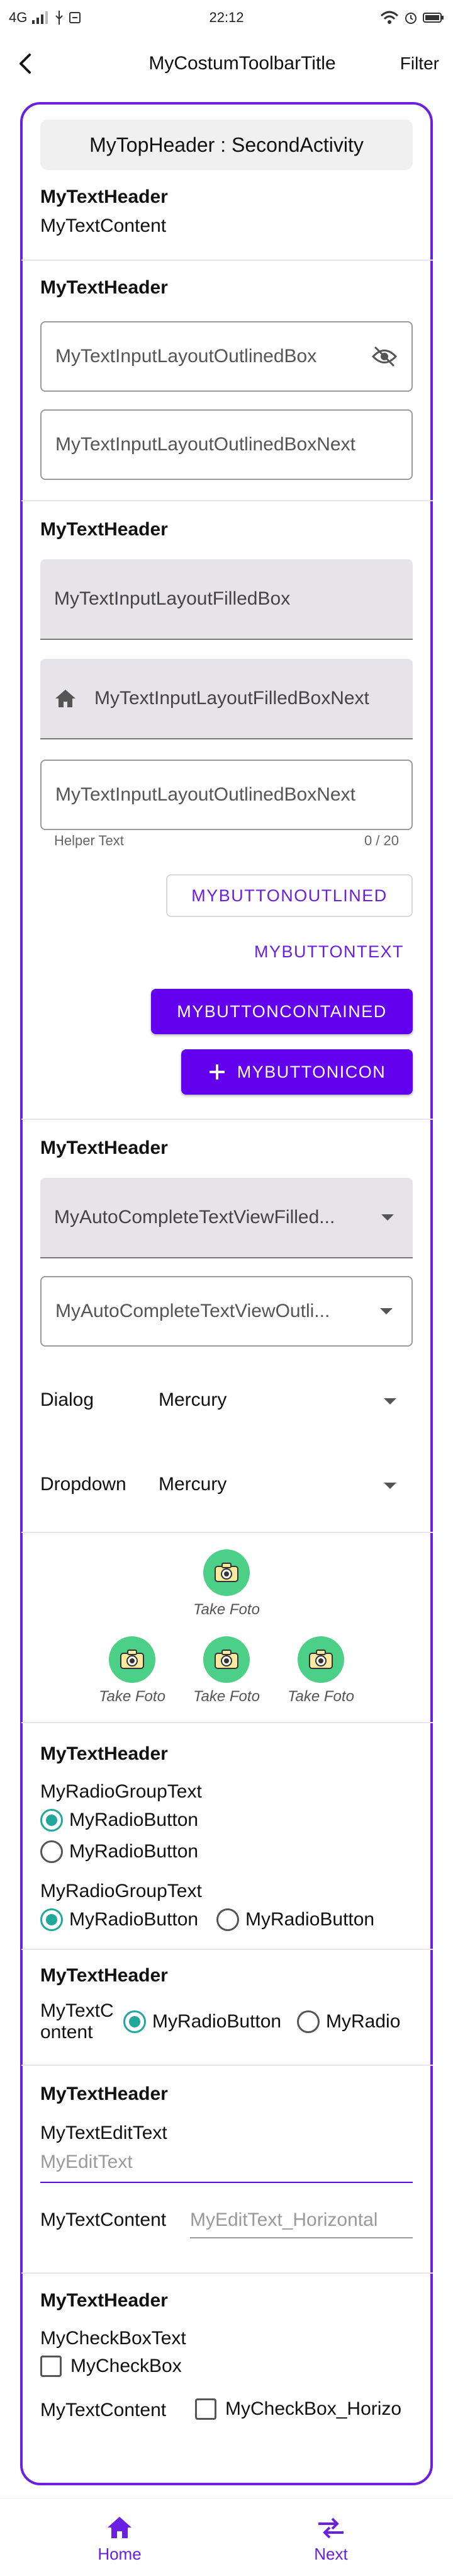 This screenshot has width=453, height=2576. What do you see at coordinates (226, 145) in the screenshot?
I see `top-header: MyTopHeader : SecondActivity` at bounding box center [226, 145].